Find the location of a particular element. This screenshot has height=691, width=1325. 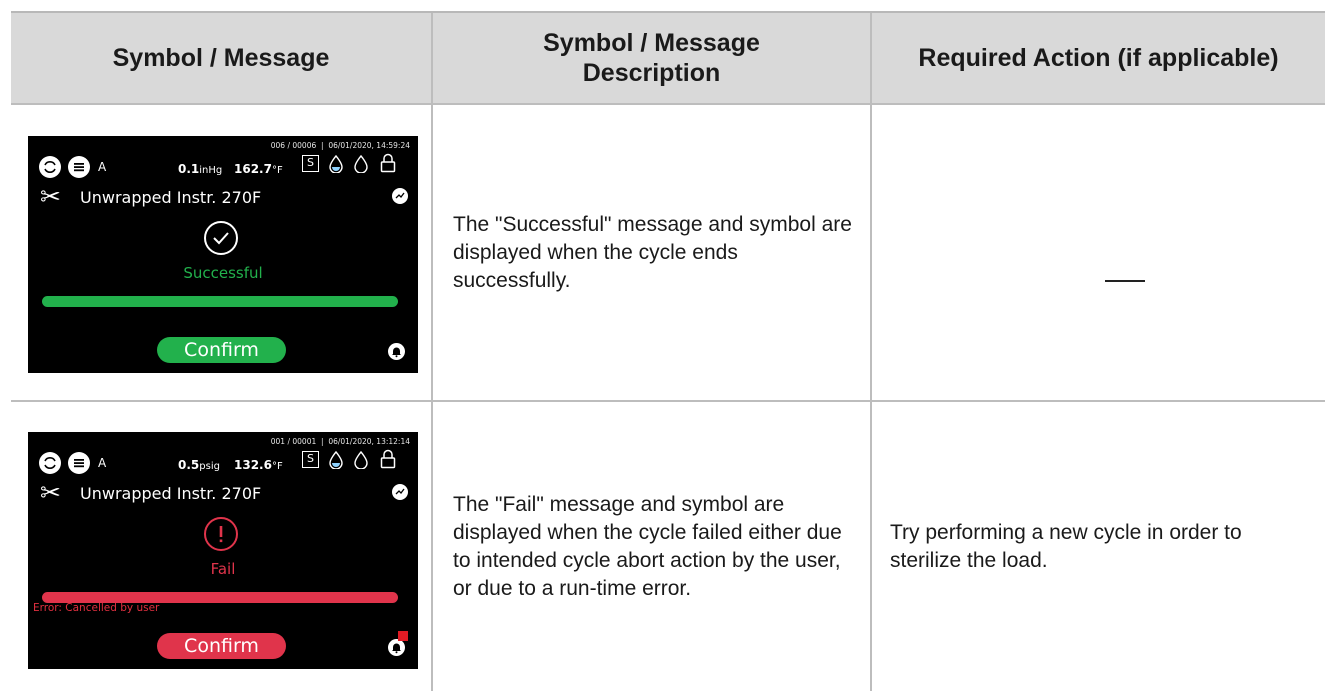

header-symbol-message: Symbol / Message is located at coordinates (221, 58).